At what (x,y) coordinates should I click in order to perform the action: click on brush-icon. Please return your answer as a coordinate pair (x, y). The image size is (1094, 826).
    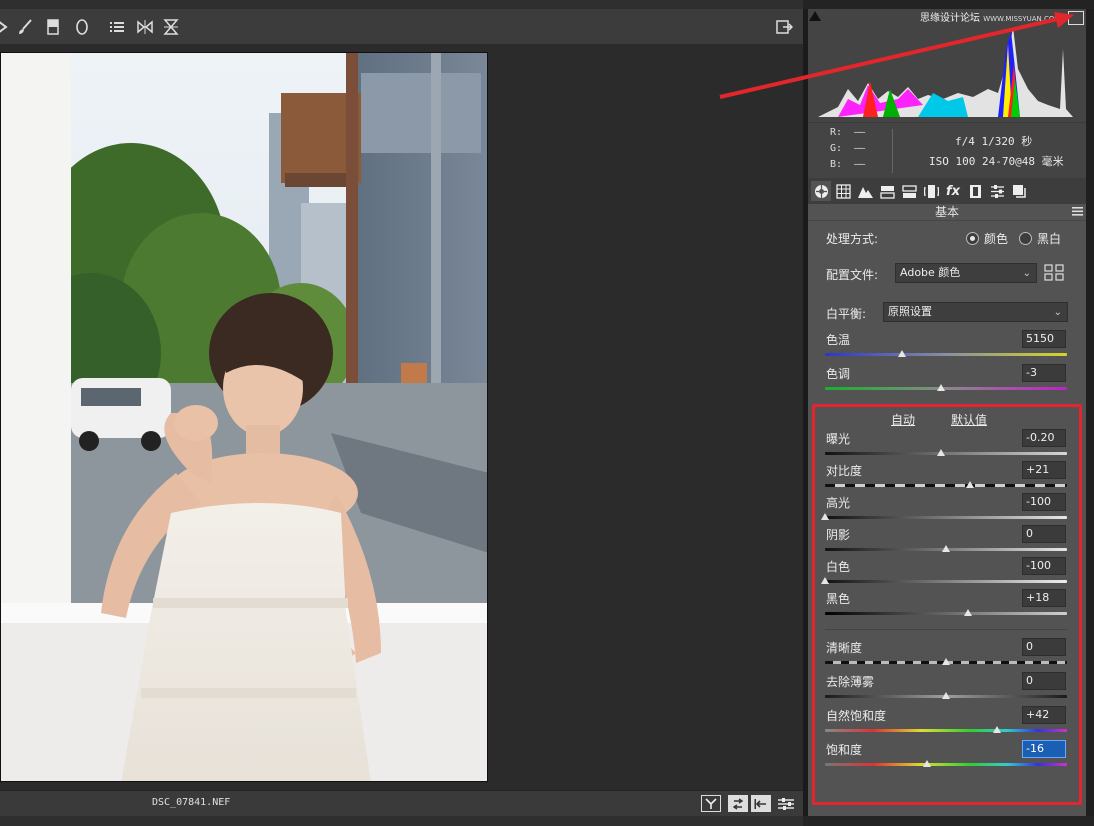
    Looking at the image, I should click on (25, 27).